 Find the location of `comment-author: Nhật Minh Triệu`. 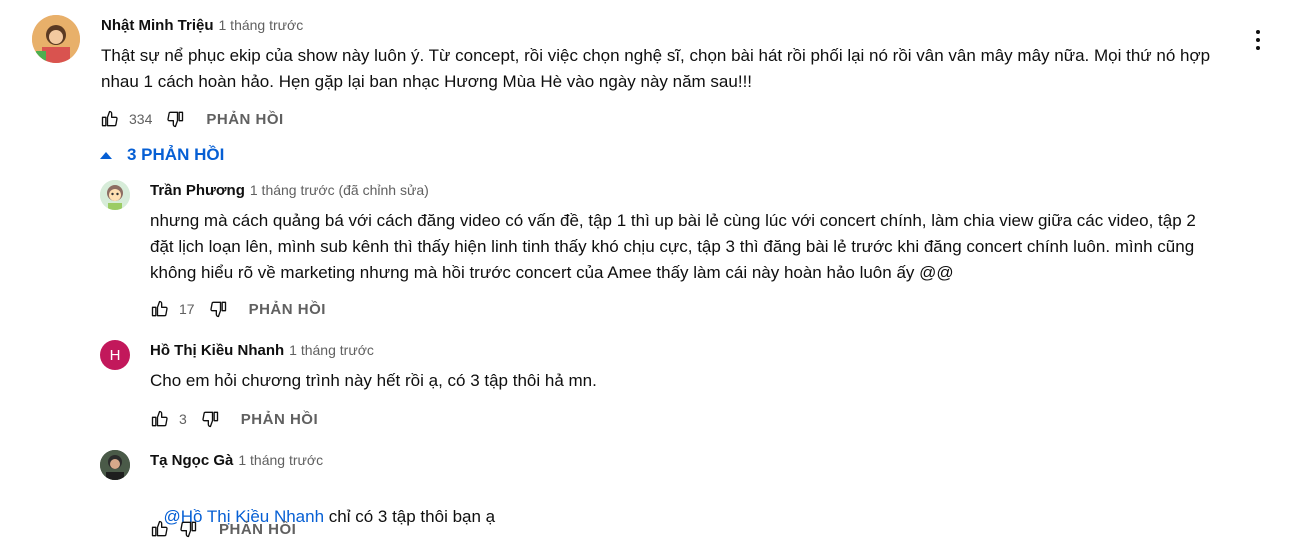

comment-author: Nhật Minh Triệu is located at coordinates (157, 25).